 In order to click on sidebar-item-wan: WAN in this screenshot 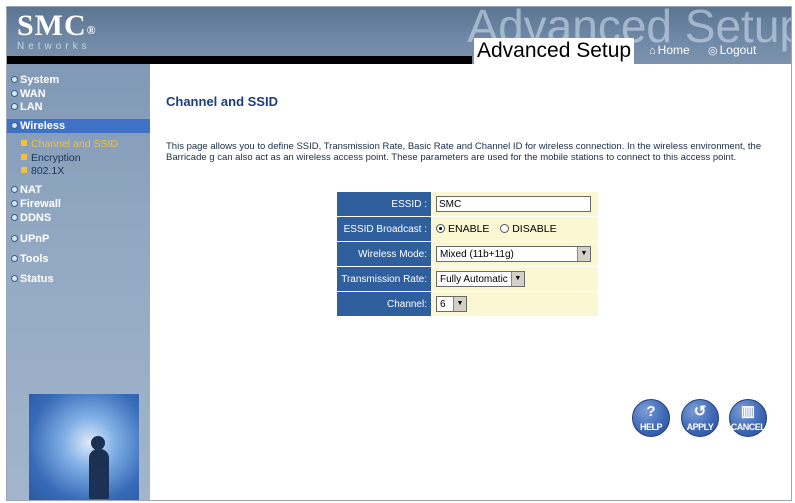, I will do `click(28, 94)`.